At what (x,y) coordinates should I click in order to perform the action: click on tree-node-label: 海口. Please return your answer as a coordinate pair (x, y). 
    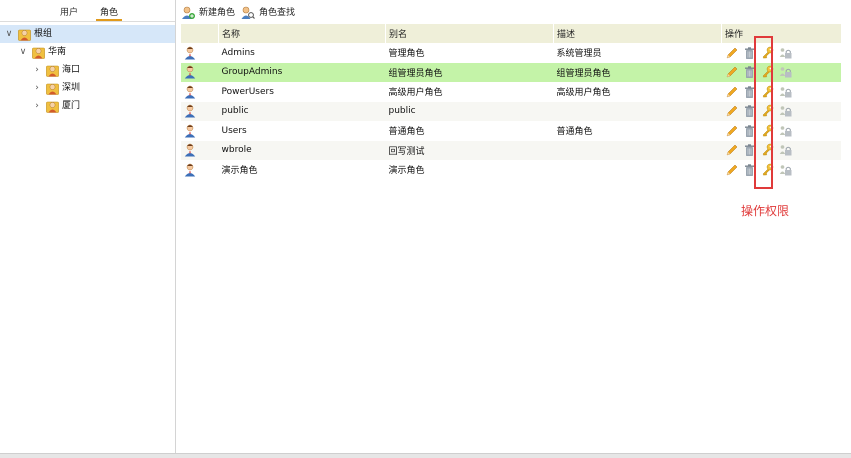
    Looking at the image, I should click on (71, 70).